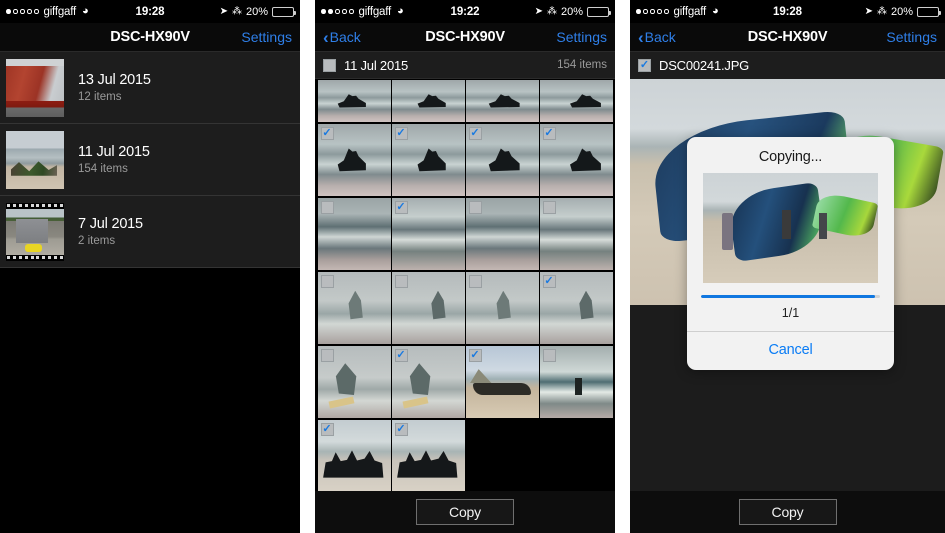 The width and height of the screenshot is (945, 533). What do you see at coordinates (787, 37) in the screenshot?
I see `nav-bar: ‹ Back DSC-HX90V Settings` at bounding box center [787, 37].